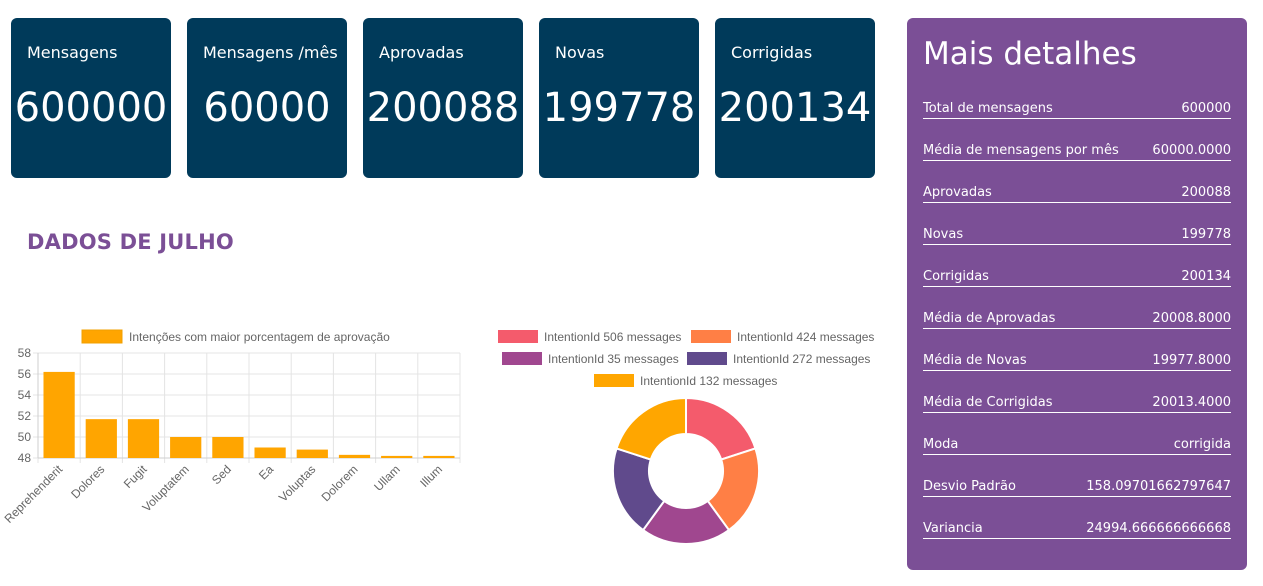  What do you see at coordinates (989, 318) in the screenshot?
I see `detail-label: Média de Aprovadas` at bounding box center [989, 318].